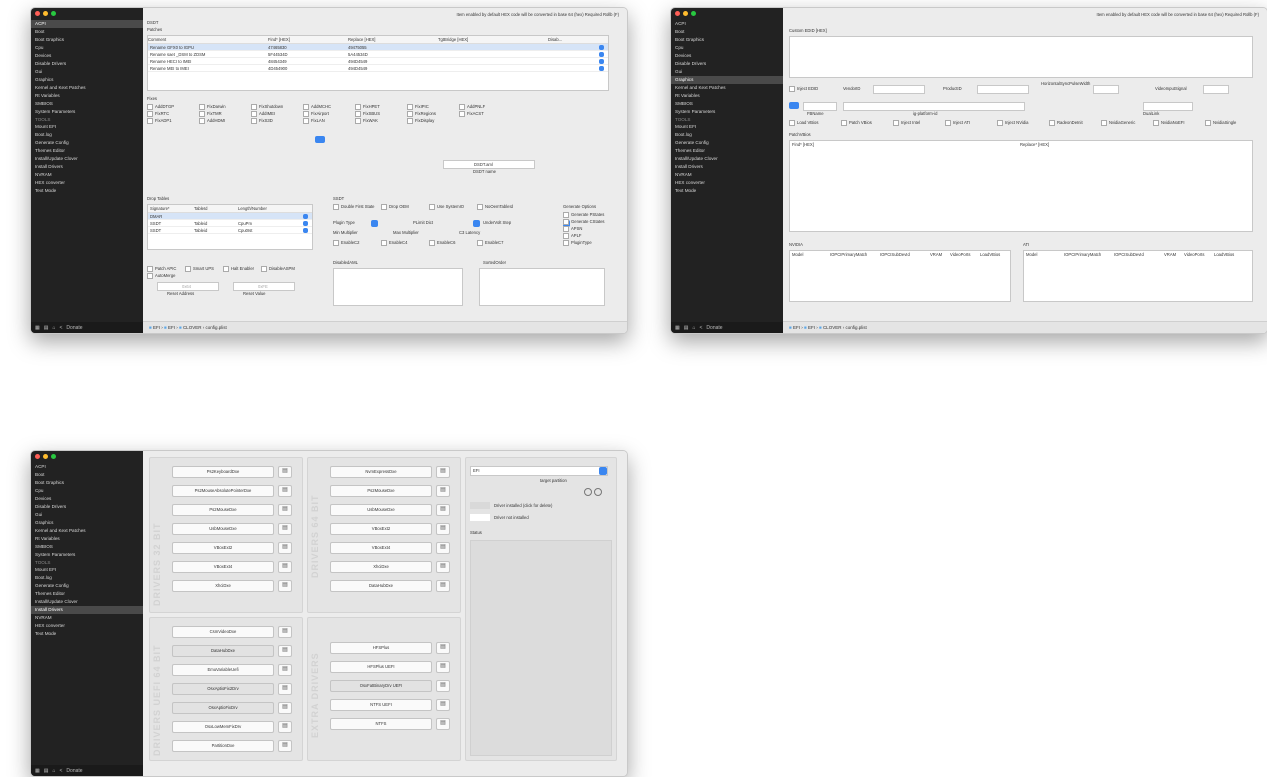 This screenshot has width=1267, height=777. What do you see at coordinates (278, 269) in the screenshot?
I see `option-checkbox: DisableASPM` at bounding box center [278, 269].